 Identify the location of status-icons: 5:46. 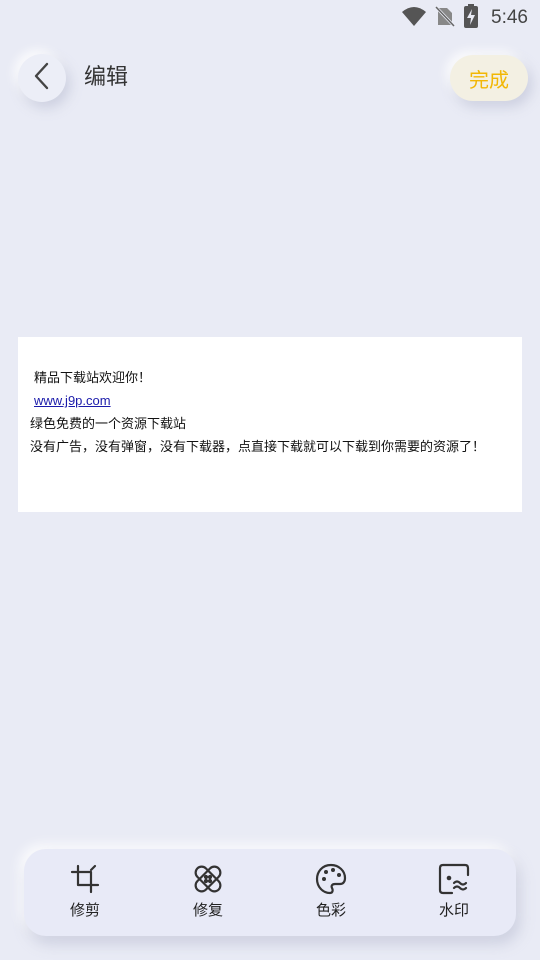
(464, 18).